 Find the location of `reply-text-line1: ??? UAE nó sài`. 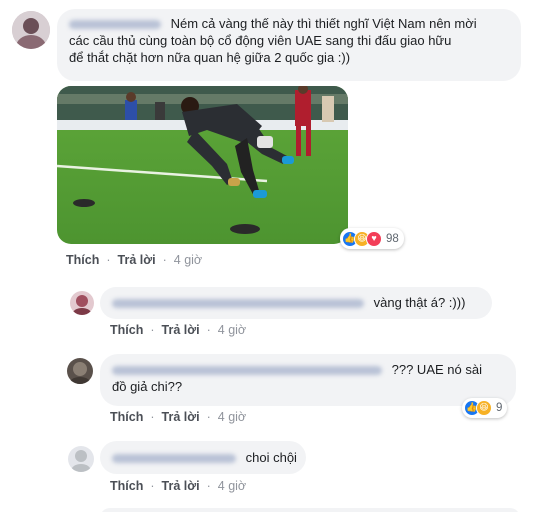

reply-text-line1: ??? UAE nó sài is located at coordinates (436, 369).